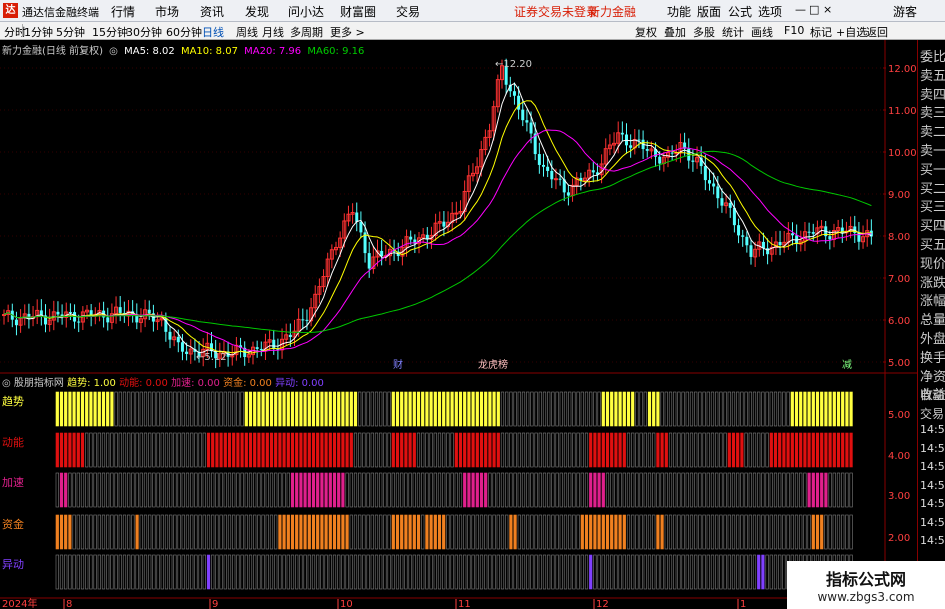 The image size is (945, 609). I want to click on side-label-6: 买一, so click(932, 168).